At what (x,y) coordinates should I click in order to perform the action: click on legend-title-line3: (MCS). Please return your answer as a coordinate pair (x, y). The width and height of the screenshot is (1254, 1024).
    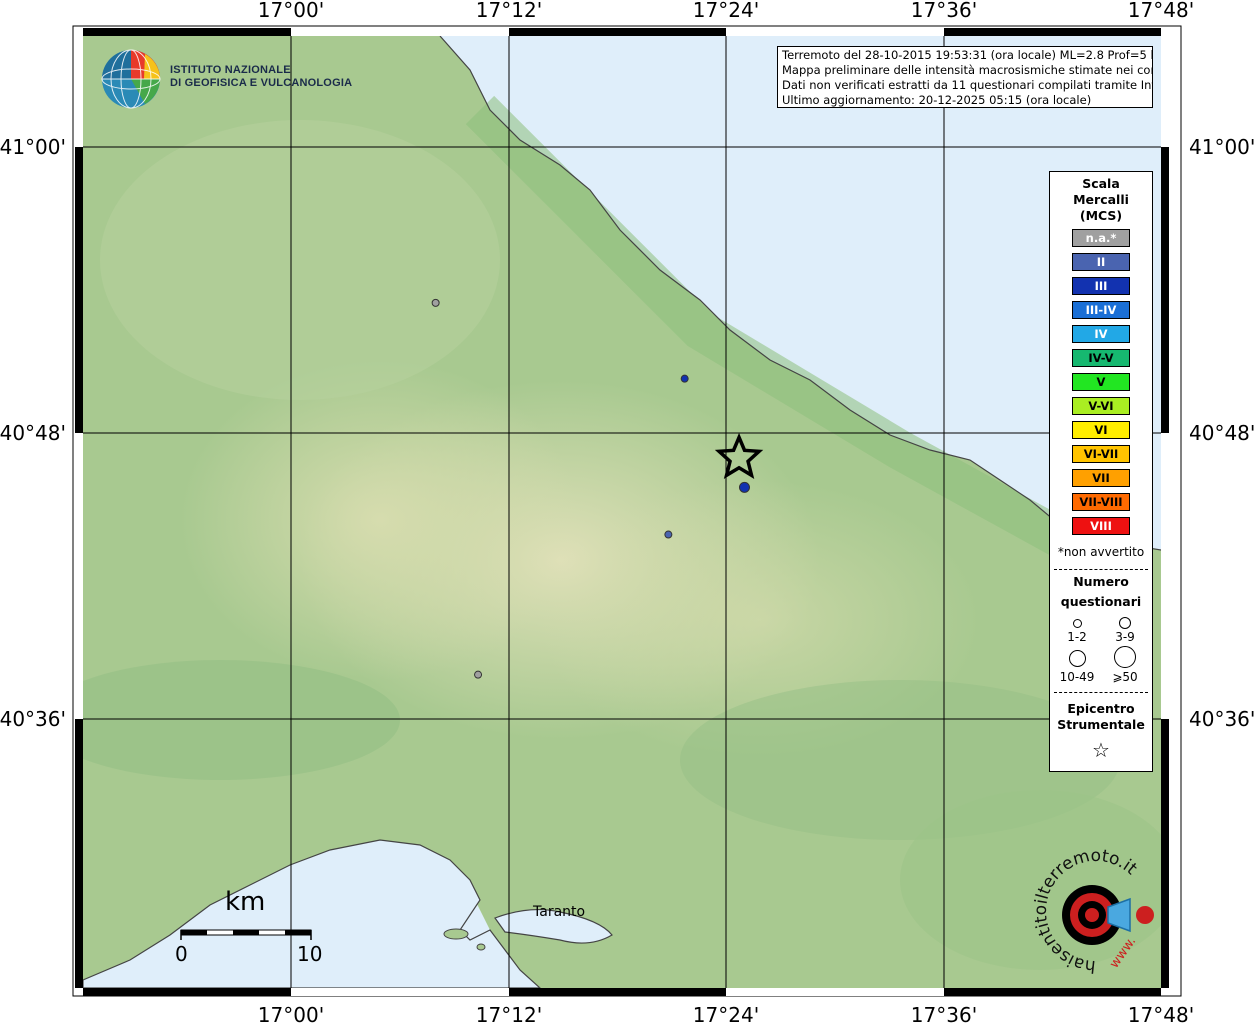
    Looking at the image, I should click on (1101, 215).